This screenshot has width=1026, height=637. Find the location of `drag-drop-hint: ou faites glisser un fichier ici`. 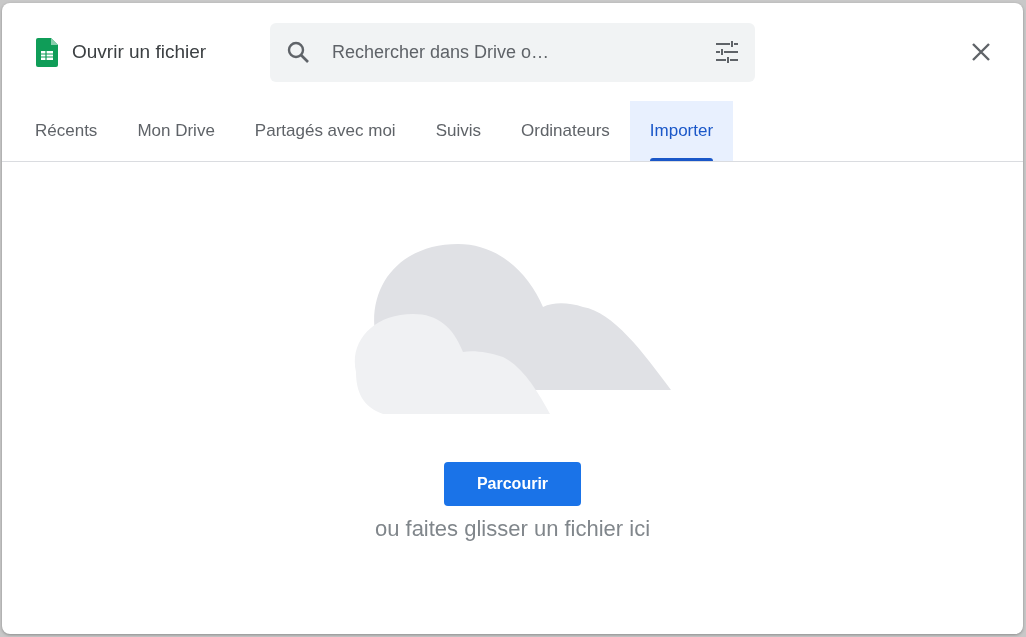

drag-drop-hint: ou faites glisser un fichier ici is located at coordinates (512, 529).